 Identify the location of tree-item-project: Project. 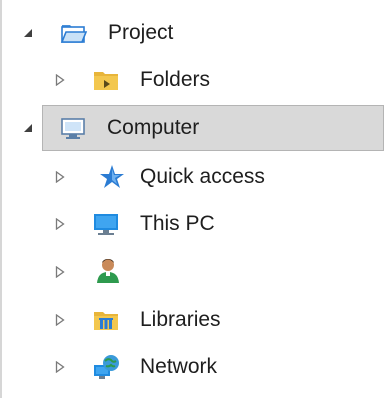
(193, 33).